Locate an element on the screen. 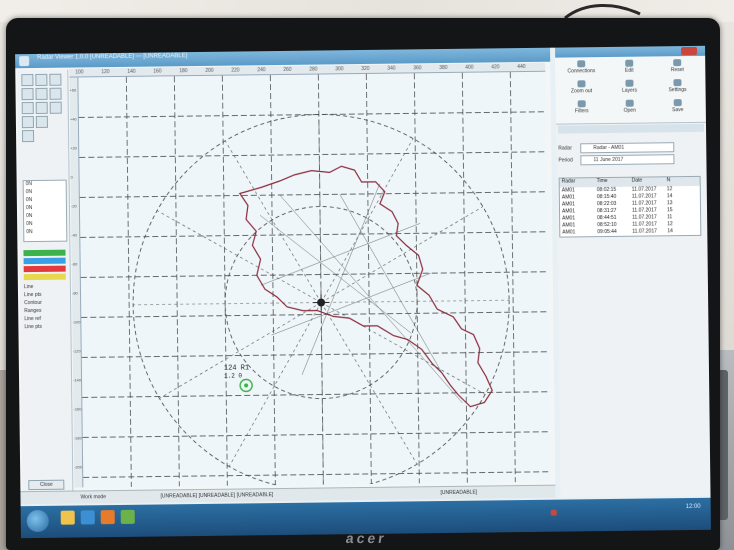  target-label: 124 R1 is located at coordinates (236, 368).